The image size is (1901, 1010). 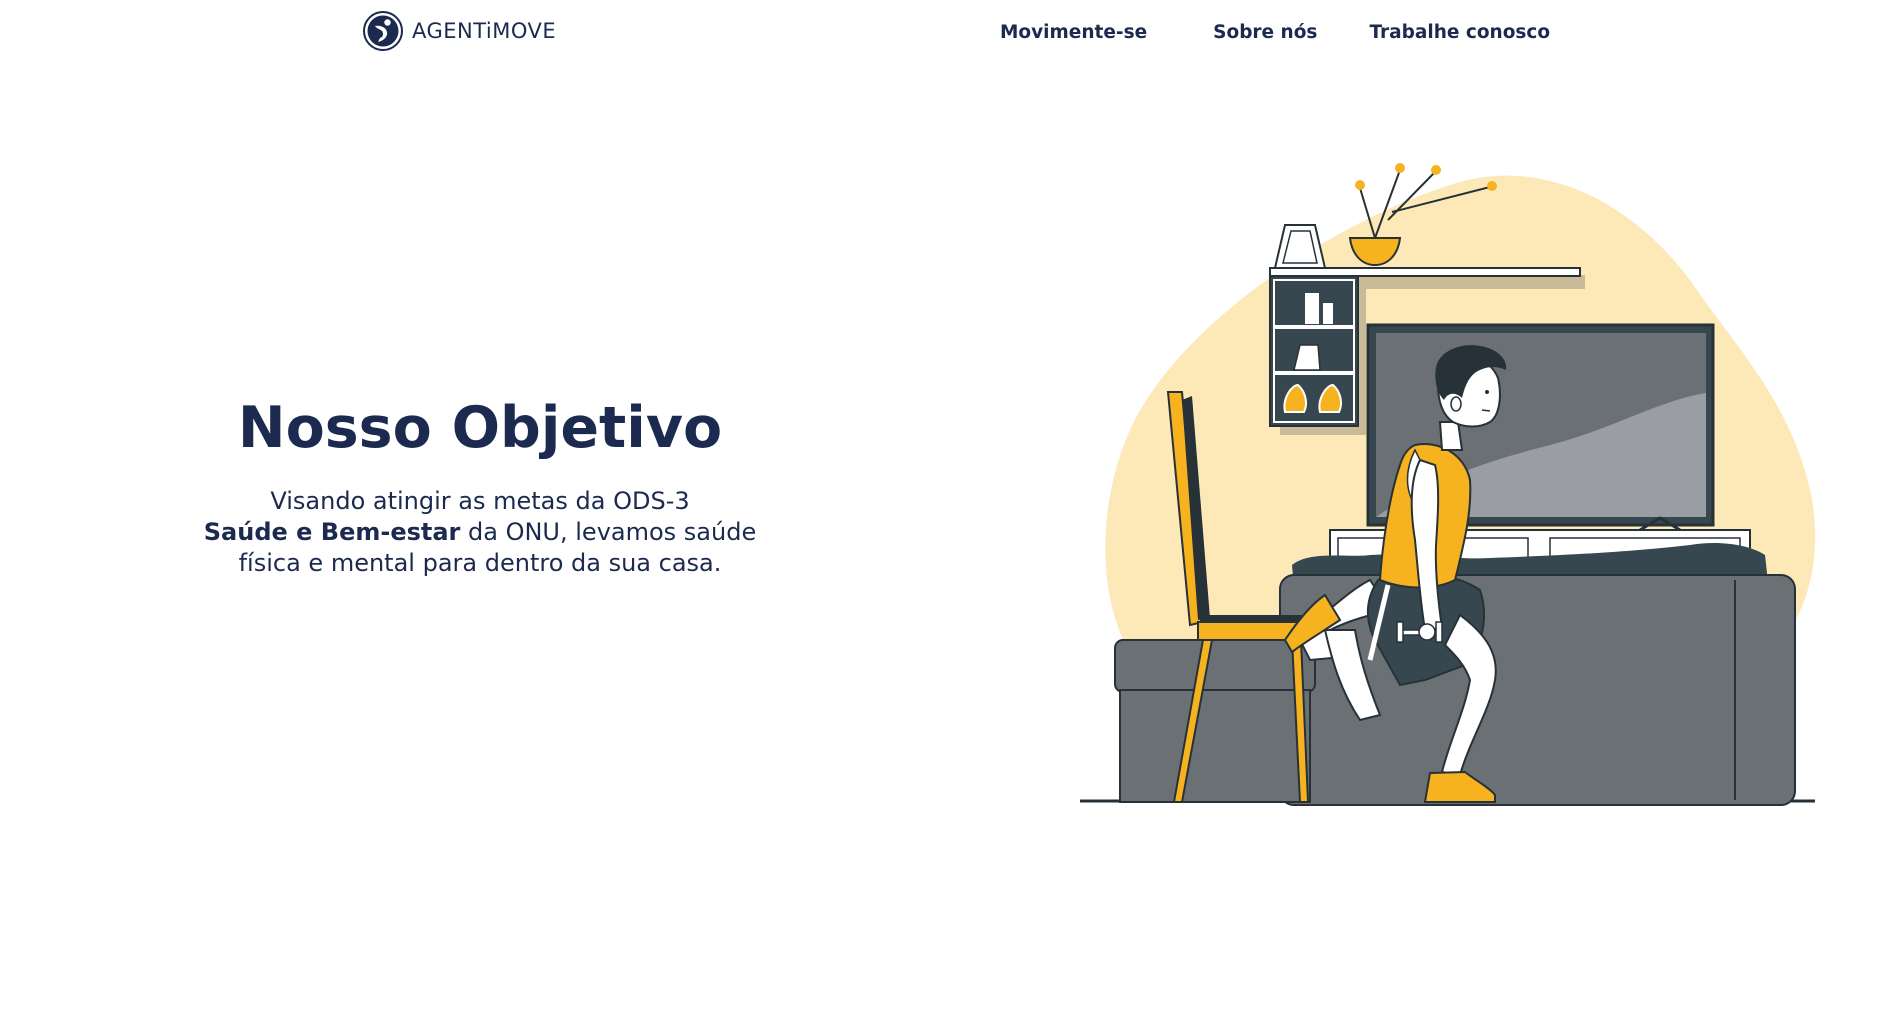 I want to click on agentimove-logo-icon, so click(x=383, y=31).